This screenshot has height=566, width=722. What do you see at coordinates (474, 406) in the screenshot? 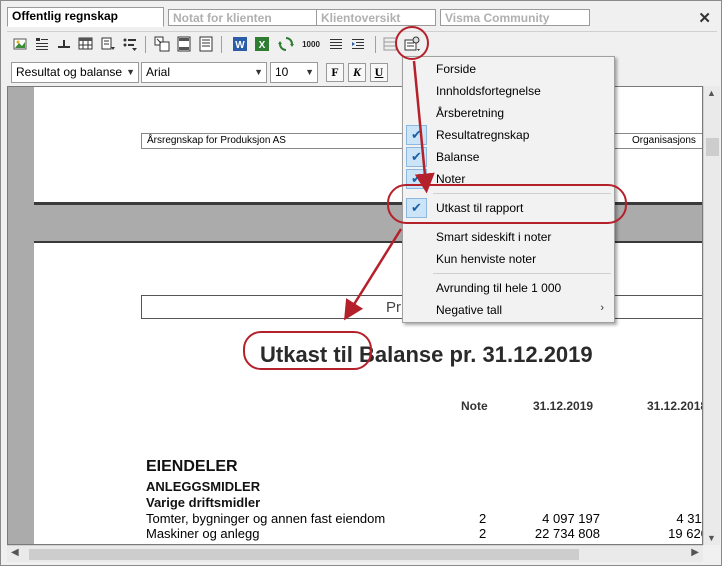
I see `column-header-note: Note` at bounding box center [474, 406].